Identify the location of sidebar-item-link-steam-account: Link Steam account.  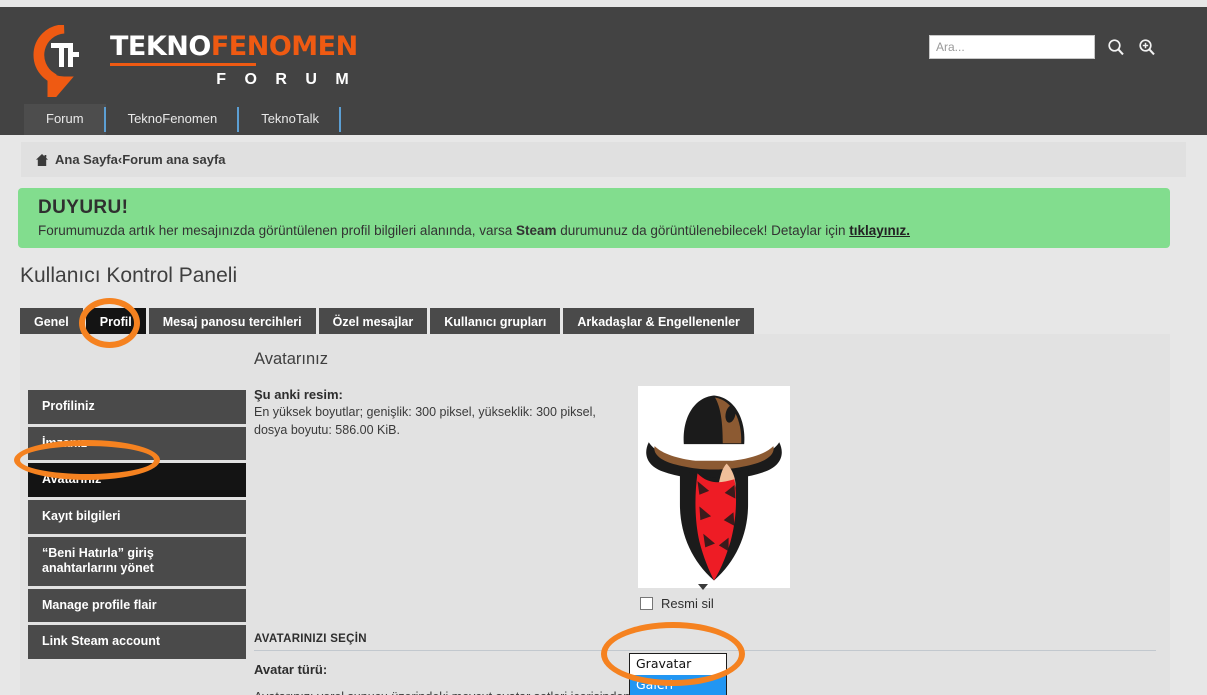
(137, 642).